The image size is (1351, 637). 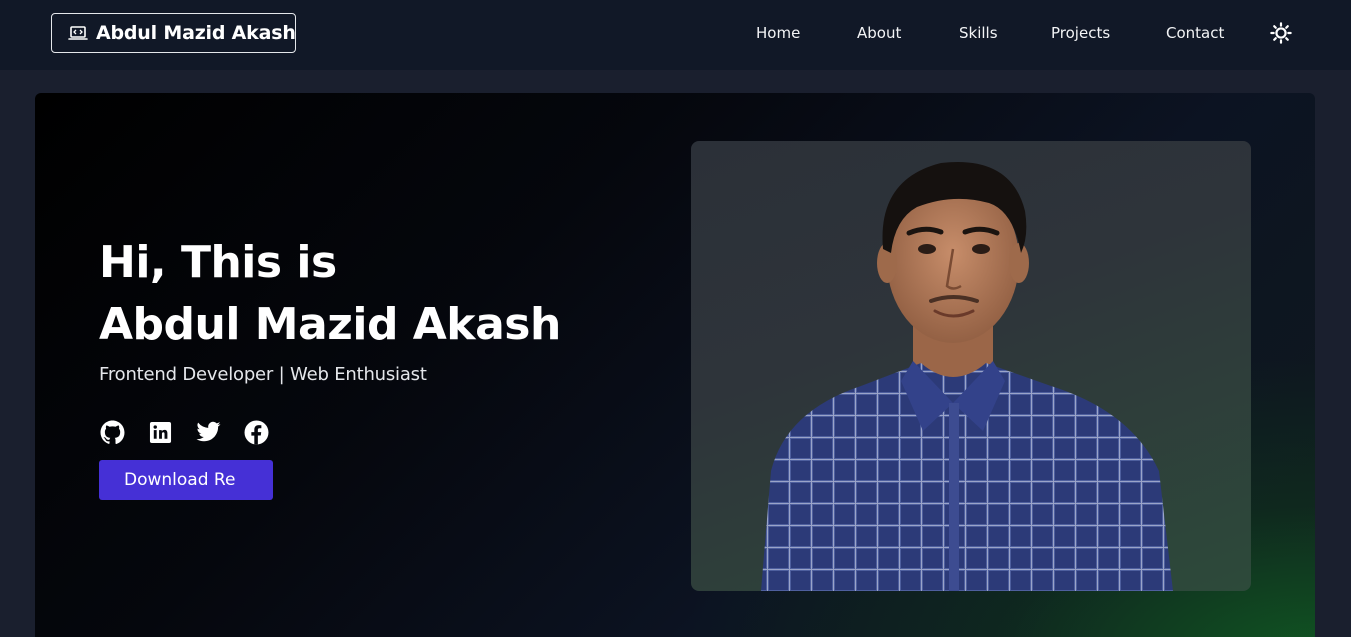 What do you see at coordinates (978, 33) in the screenshot?
I see `nav-link-skills: Skills` at bounding box center [978, 33].